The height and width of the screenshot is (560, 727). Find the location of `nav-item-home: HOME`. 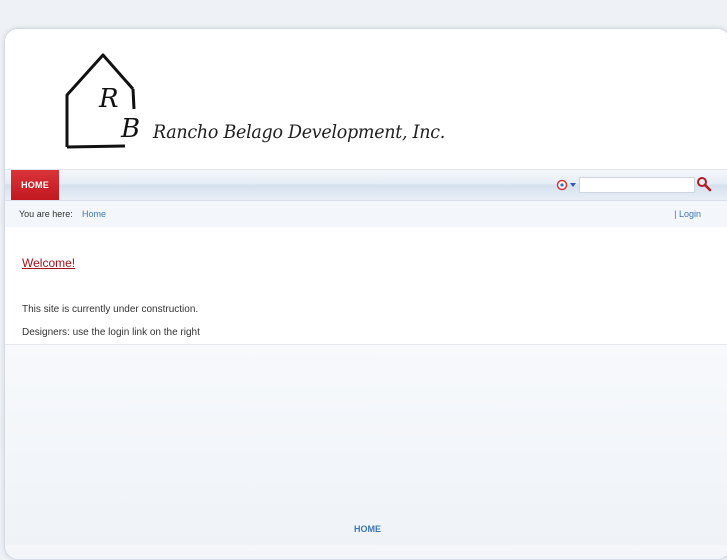

nav-item-home: HOME is located at coordinates (35, 185).